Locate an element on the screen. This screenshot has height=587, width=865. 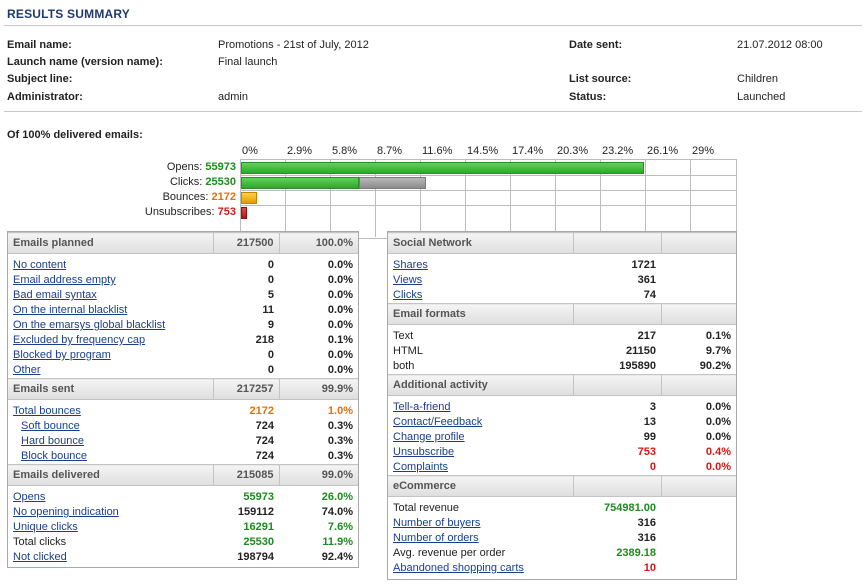
table-row: Blocked by program 0 0.0% is located at coordinates (183, 355).